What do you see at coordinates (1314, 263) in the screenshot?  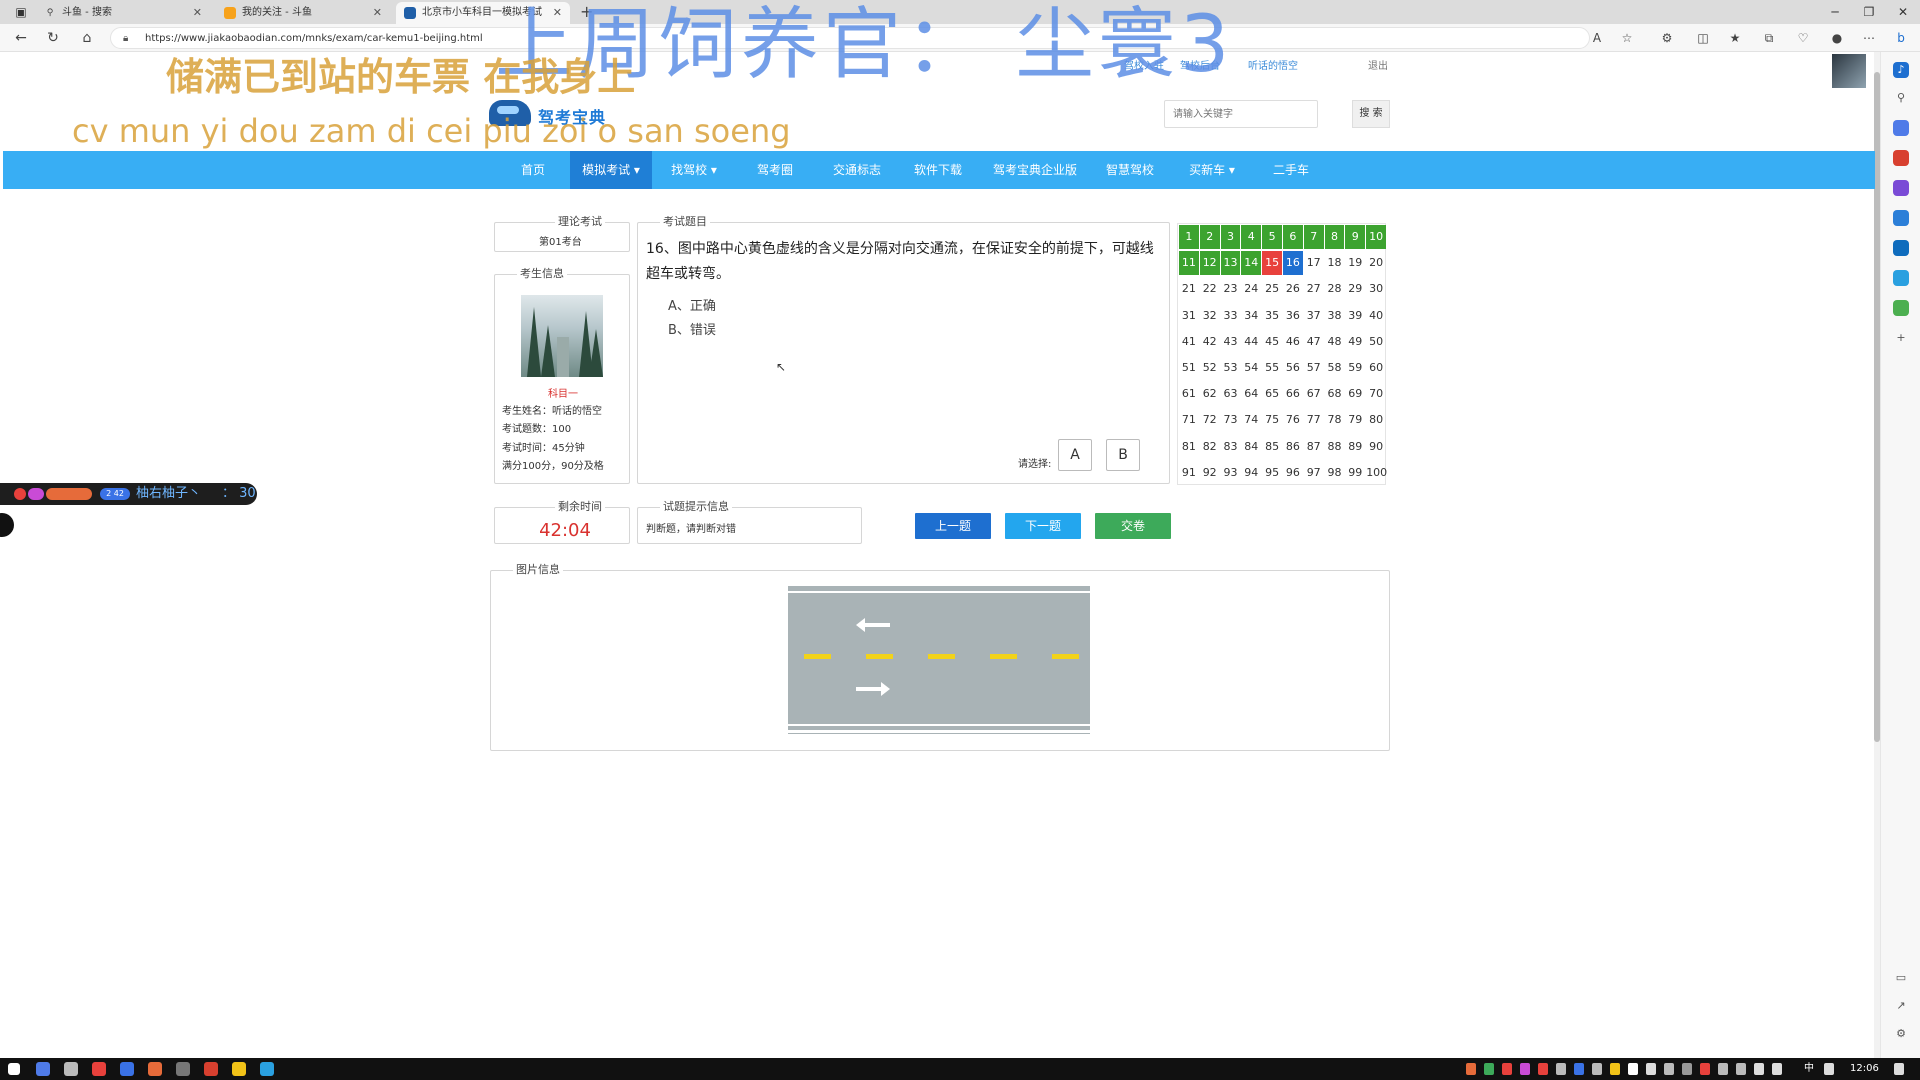 I see `question-cell-17: 17` at bounding box center [1314, 263].